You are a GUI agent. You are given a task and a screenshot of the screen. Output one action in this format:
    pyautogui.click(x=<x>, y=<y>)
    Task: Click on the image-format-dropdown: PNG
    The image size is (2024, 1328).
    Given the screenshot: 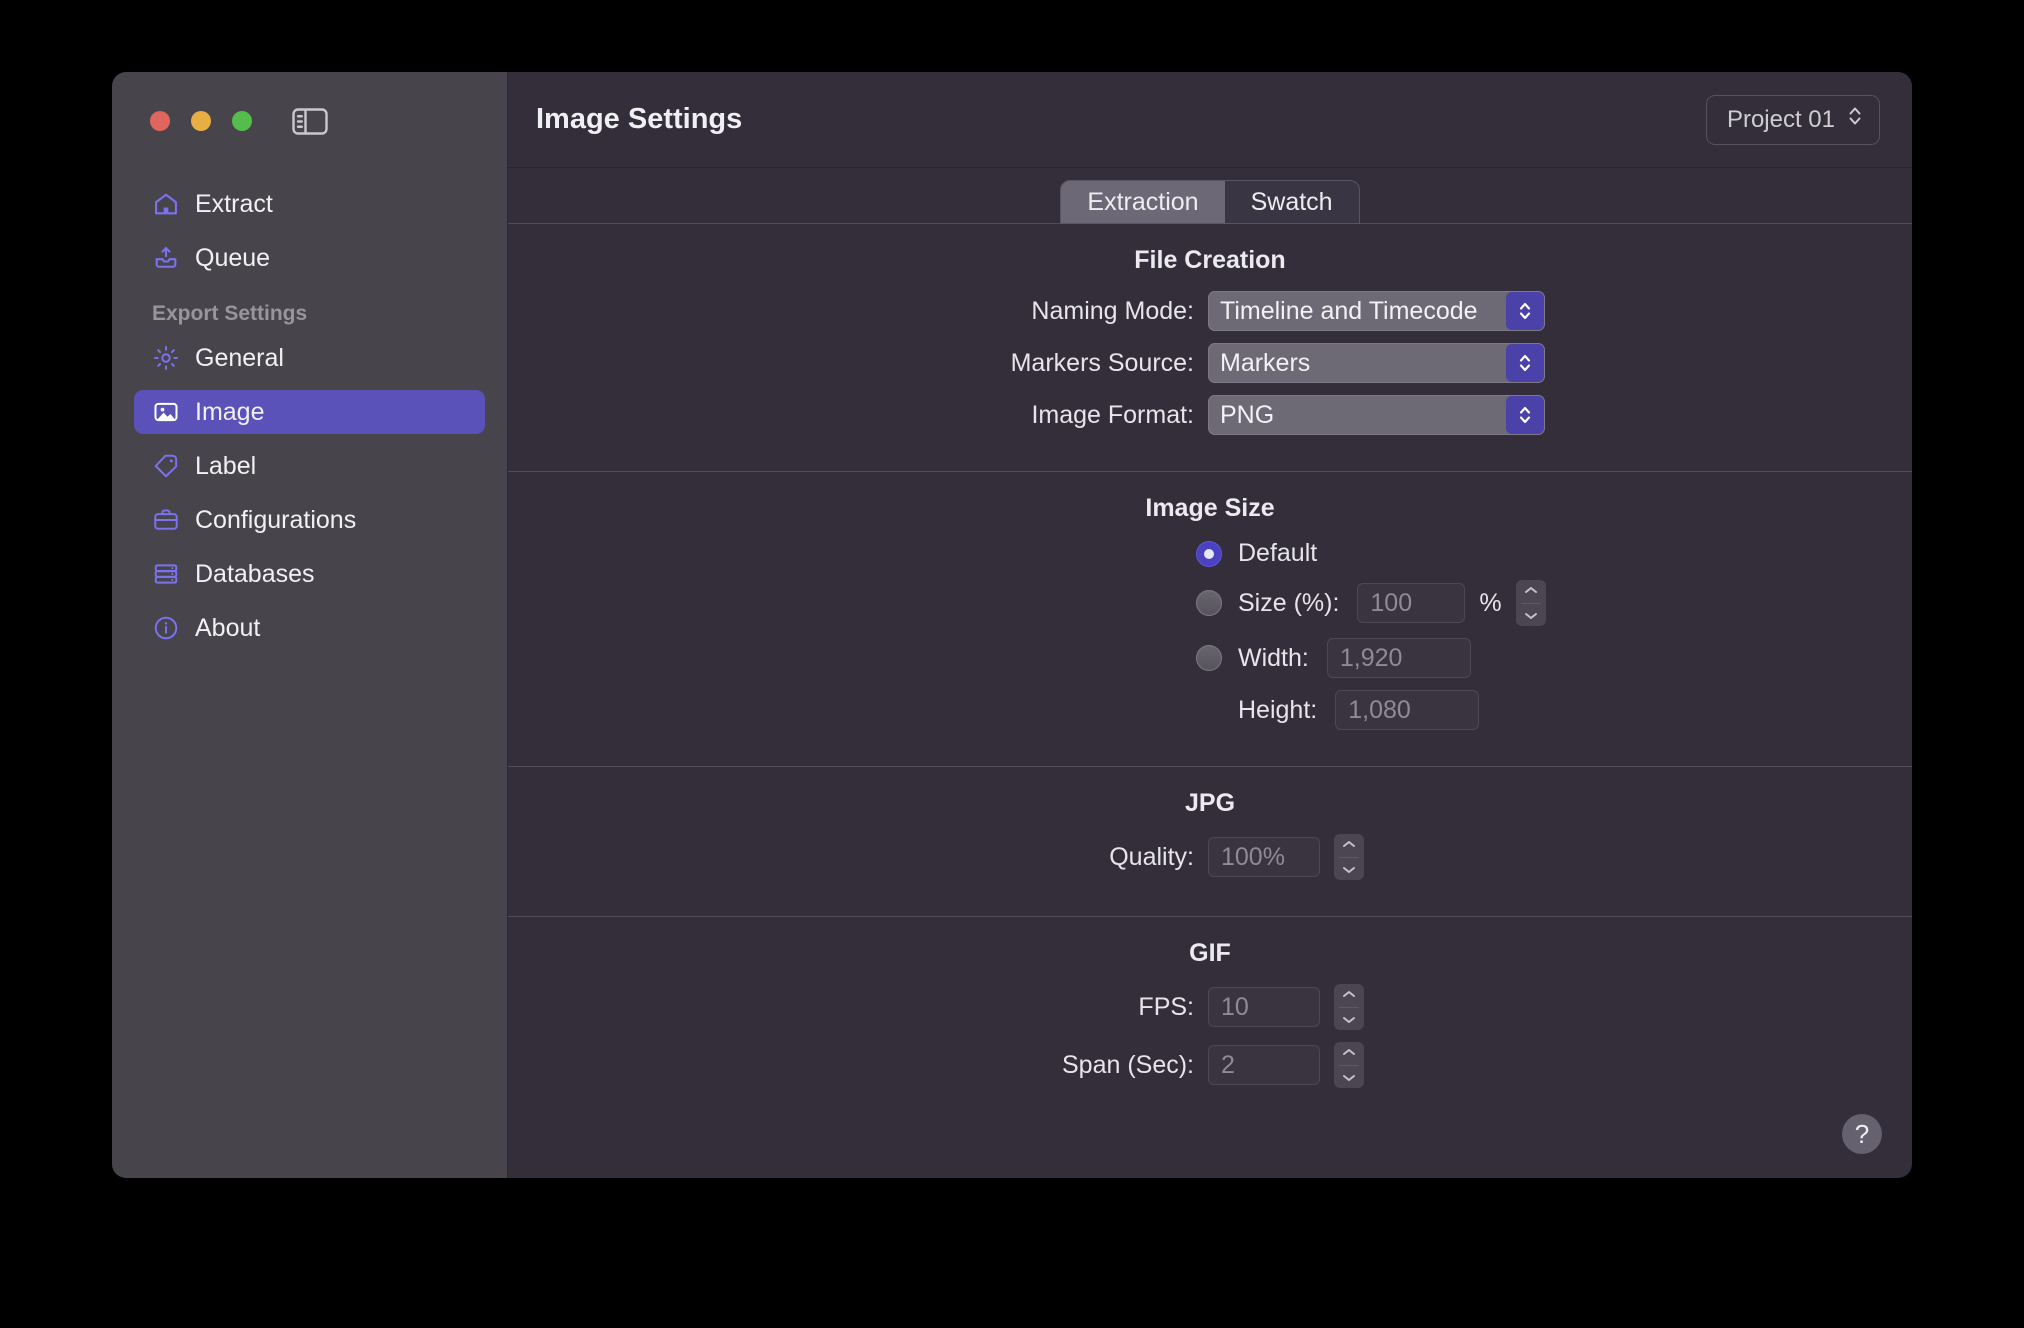 What is the action you would take?
    pyautogui.click(x=1376, y=415)
    